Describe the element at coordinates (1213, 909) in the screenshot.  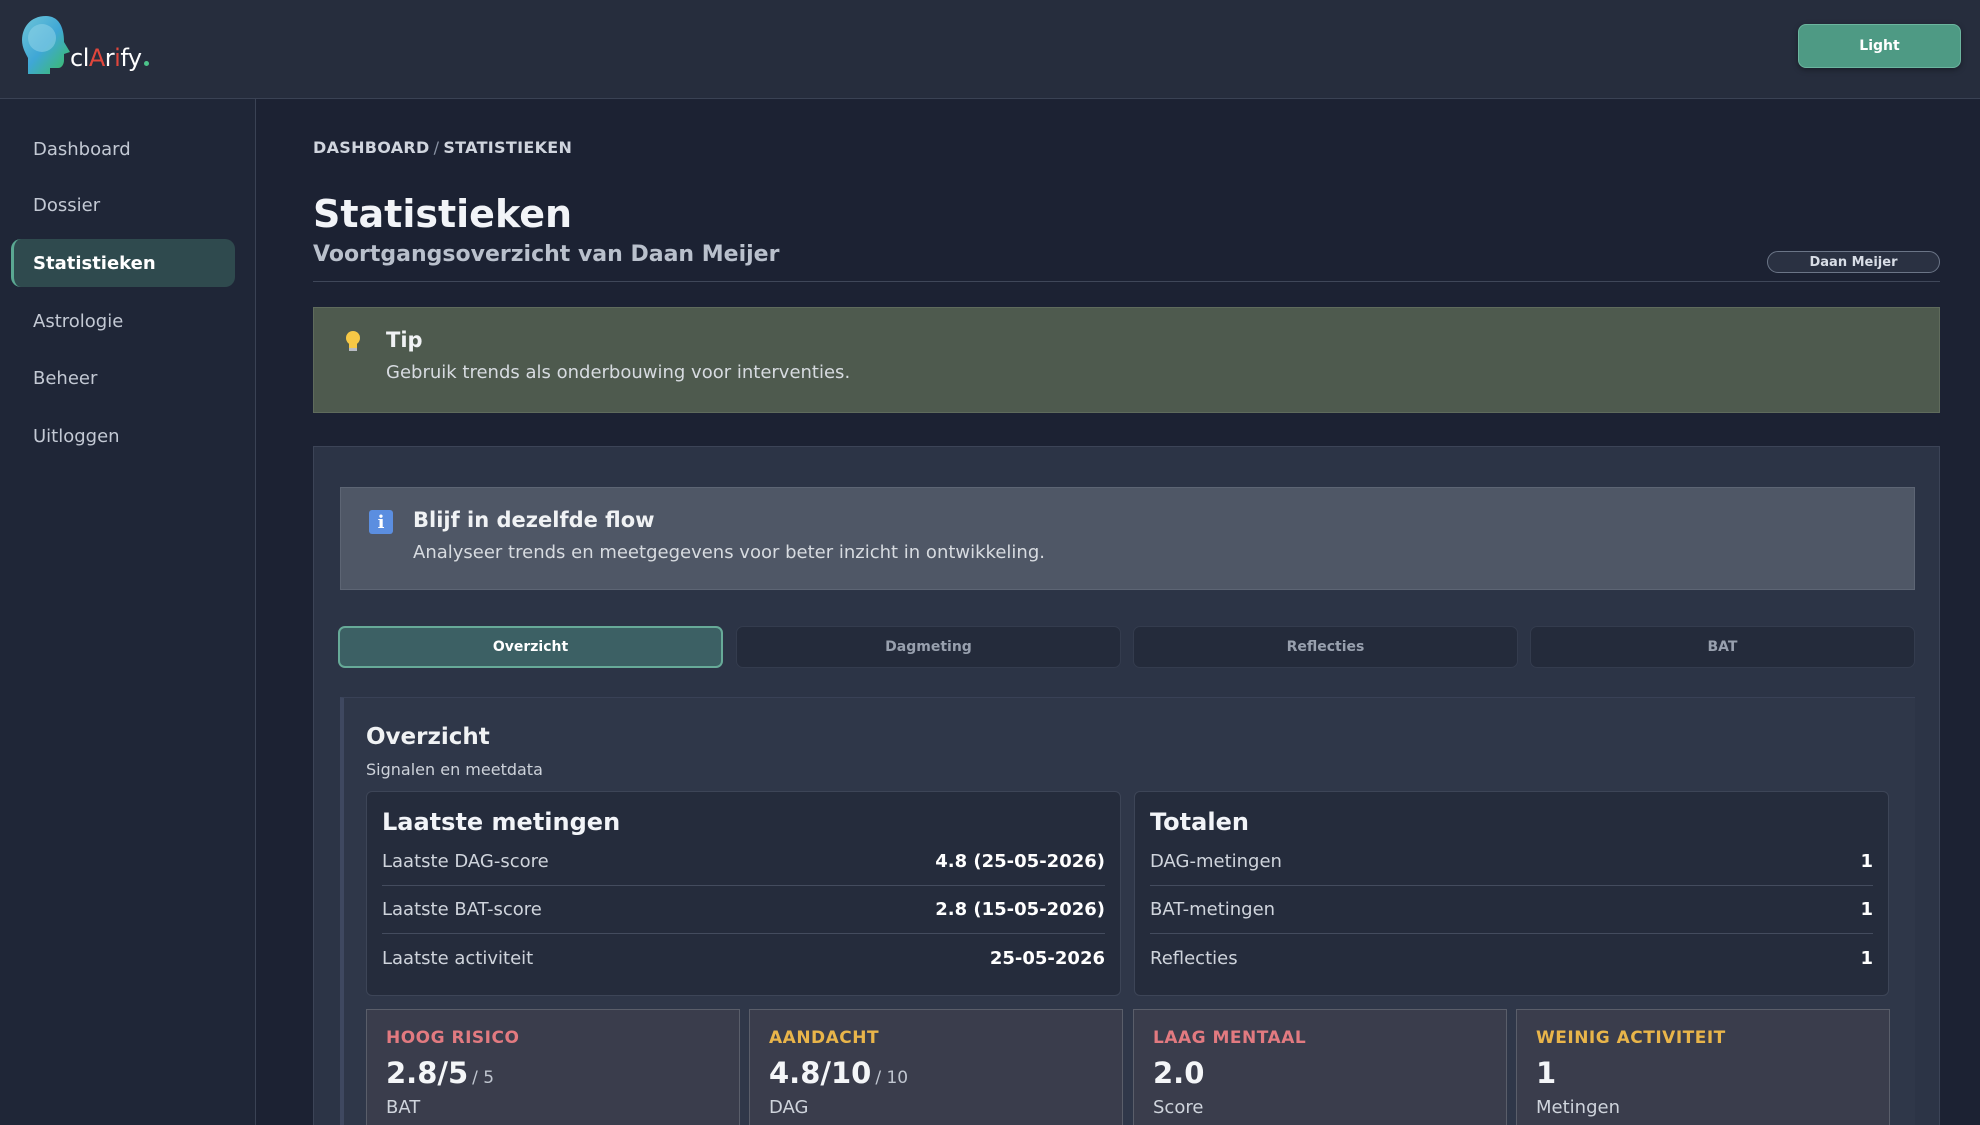
I see `row-label: BAT-metingen` at that location.